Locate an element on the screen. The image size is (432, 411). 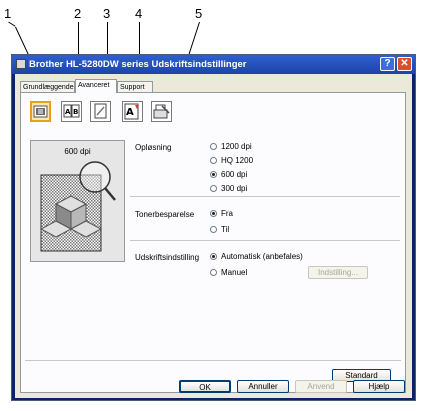
device-options-icon is located at coordinates (161, 111).